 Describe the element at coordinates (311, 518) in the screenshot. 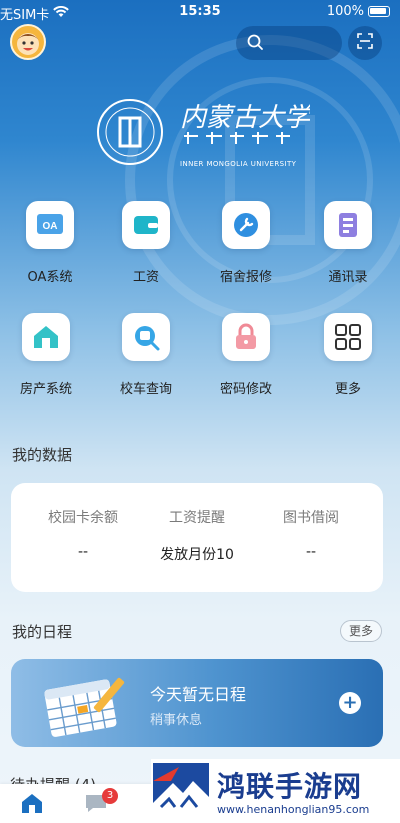

I see `data-label: 图书借阅` at that location.